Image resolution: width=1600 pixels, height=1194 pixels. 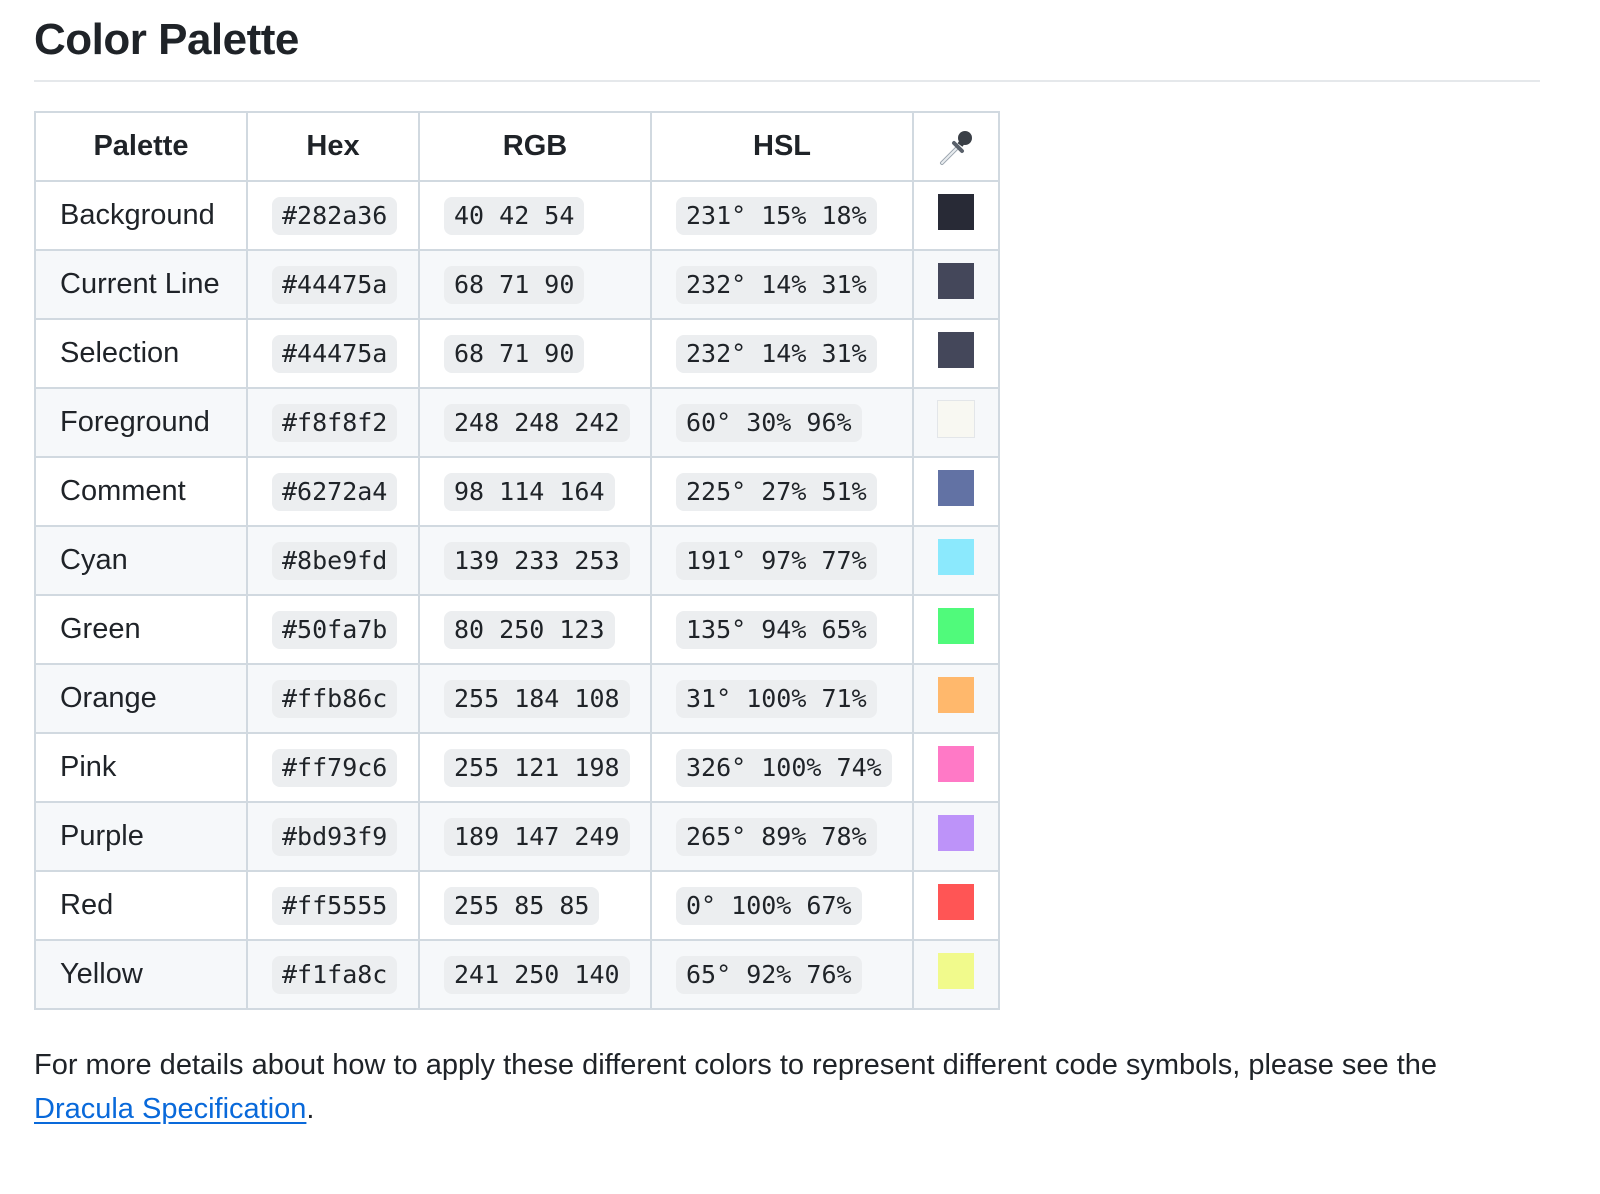 I want to click on palette-name: Cyan, so click(x=94, y=560).